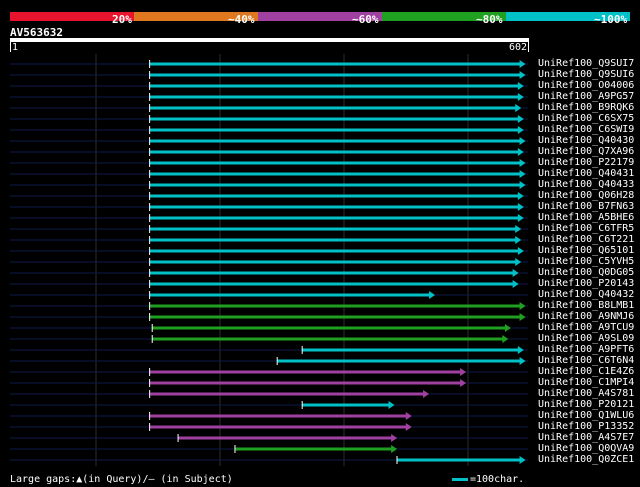  I want to click on hit-label: UniRef100_Q40430, so click(586, 140).